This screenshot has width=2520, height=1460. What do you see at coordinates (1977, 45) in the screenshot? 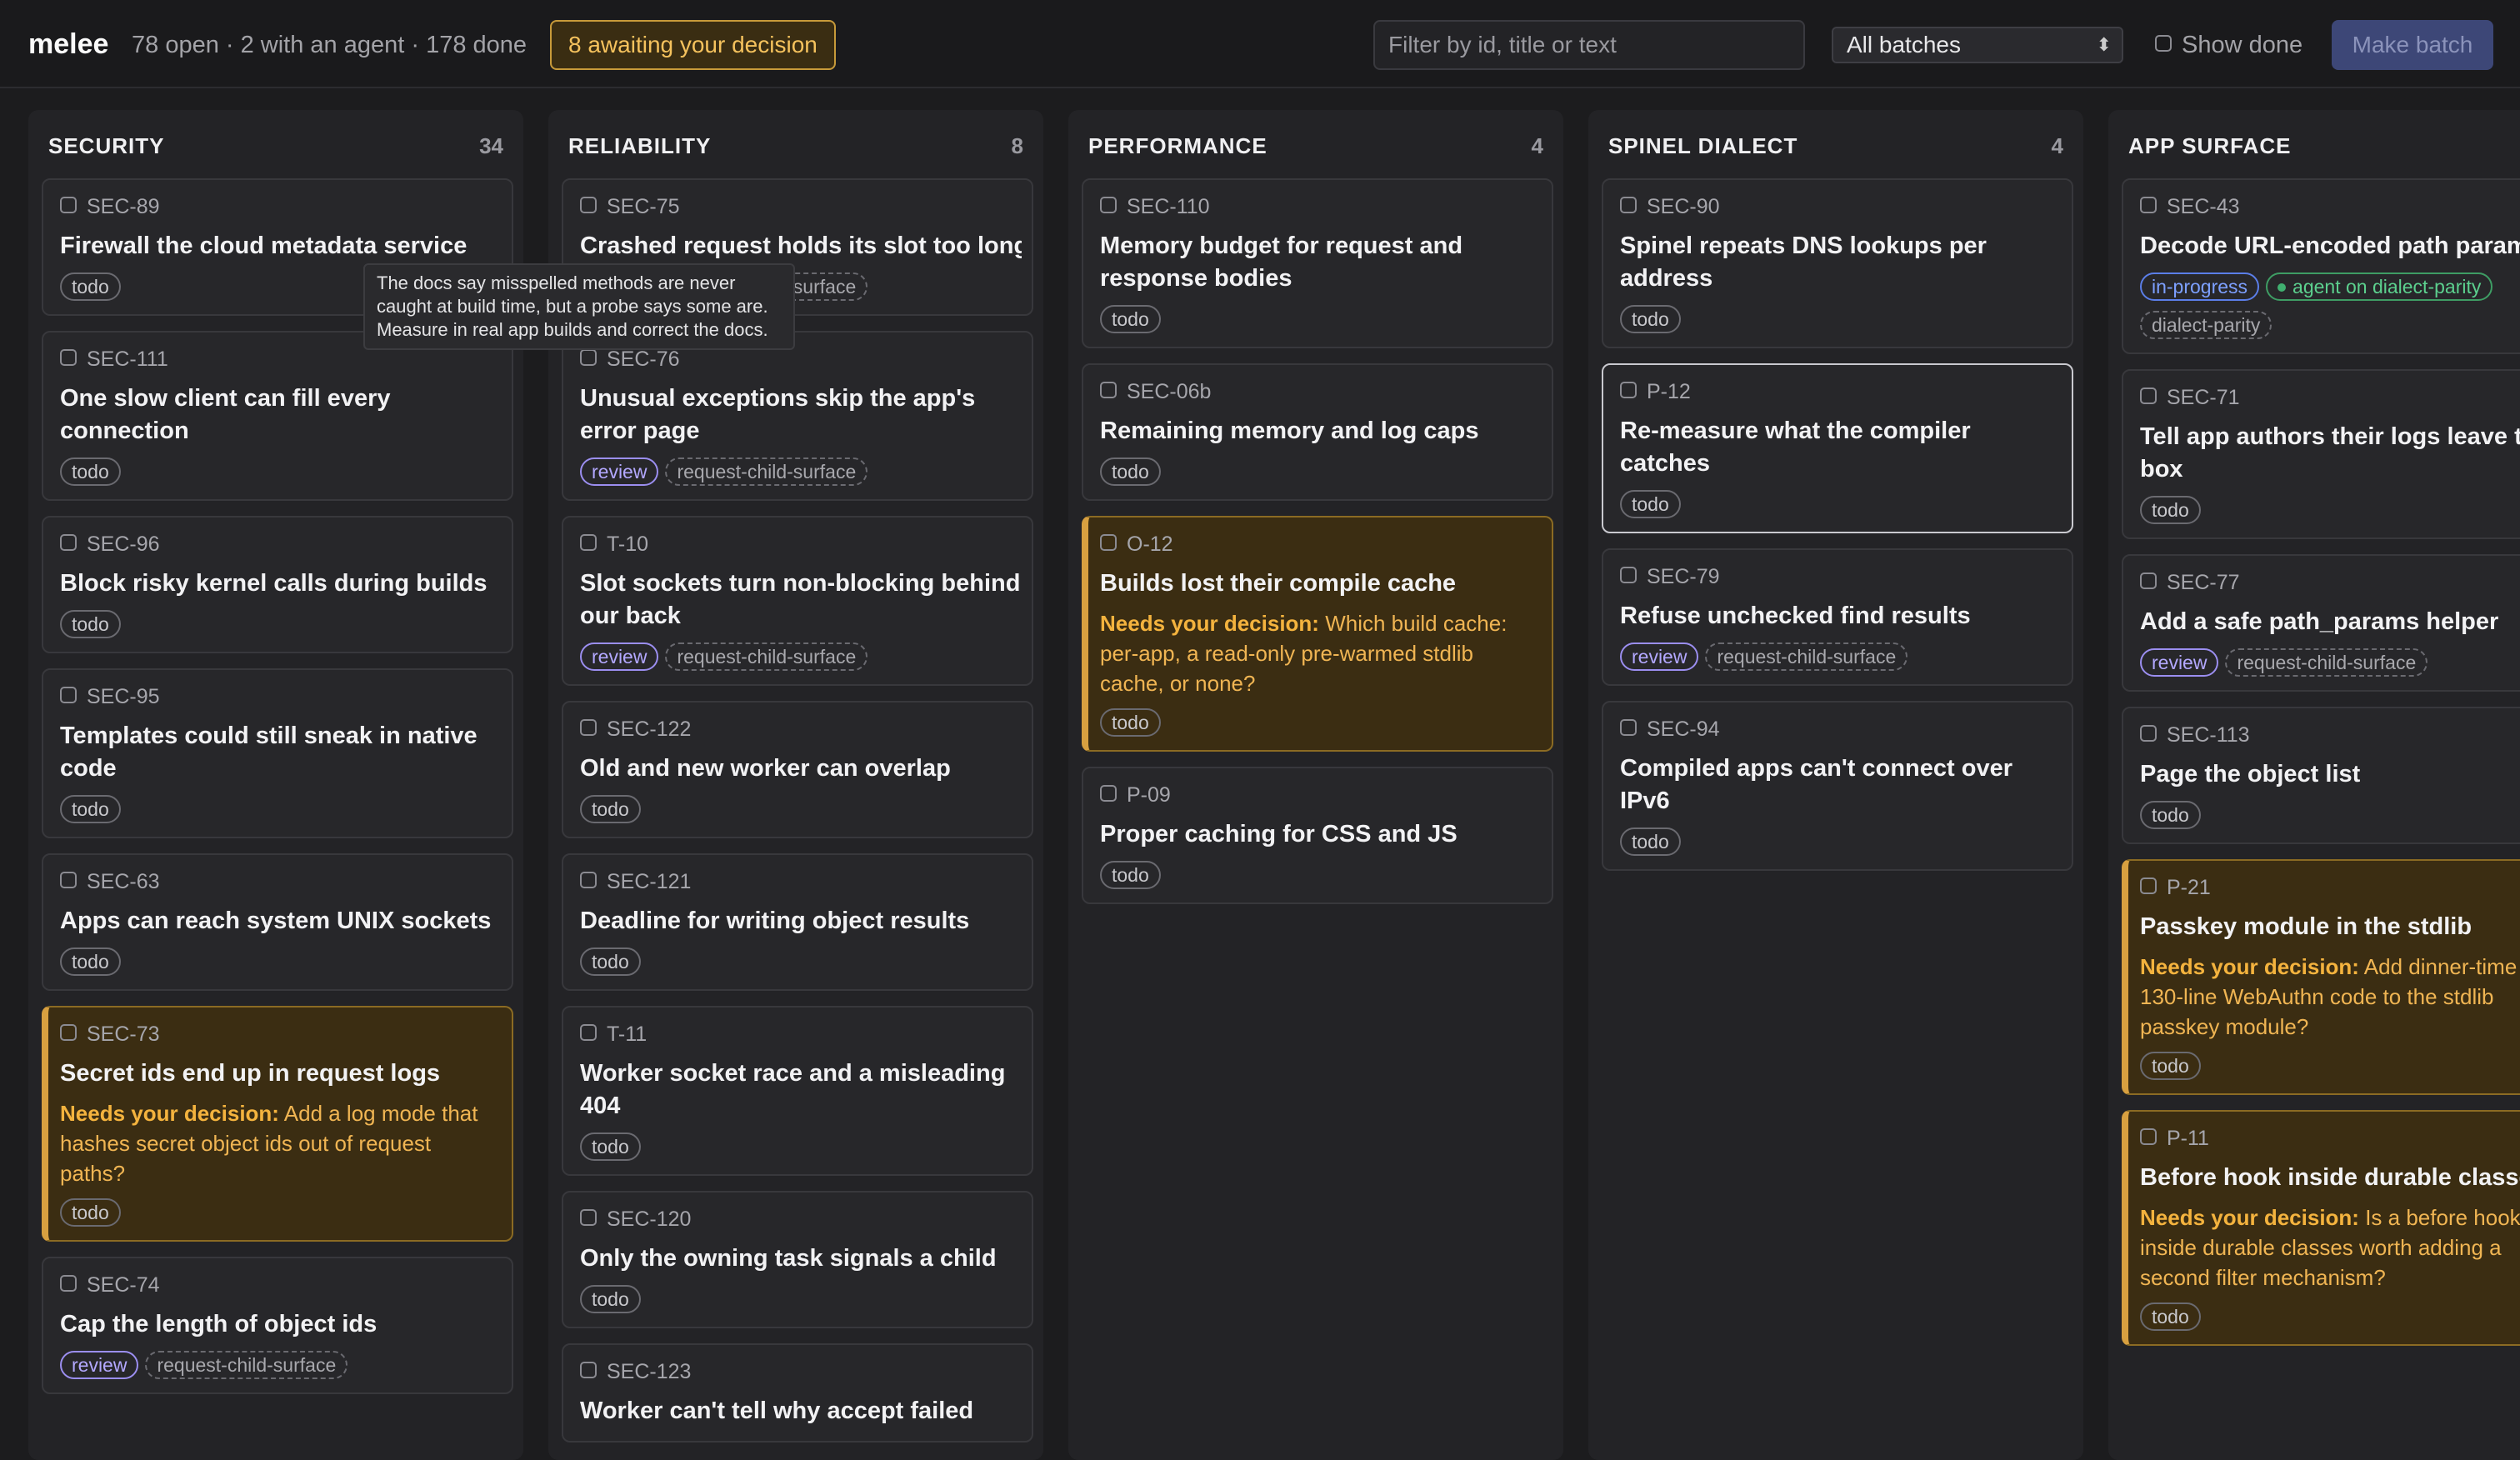
I see `batch-select: All batches ⬍` at bounding box center [1977, 45].